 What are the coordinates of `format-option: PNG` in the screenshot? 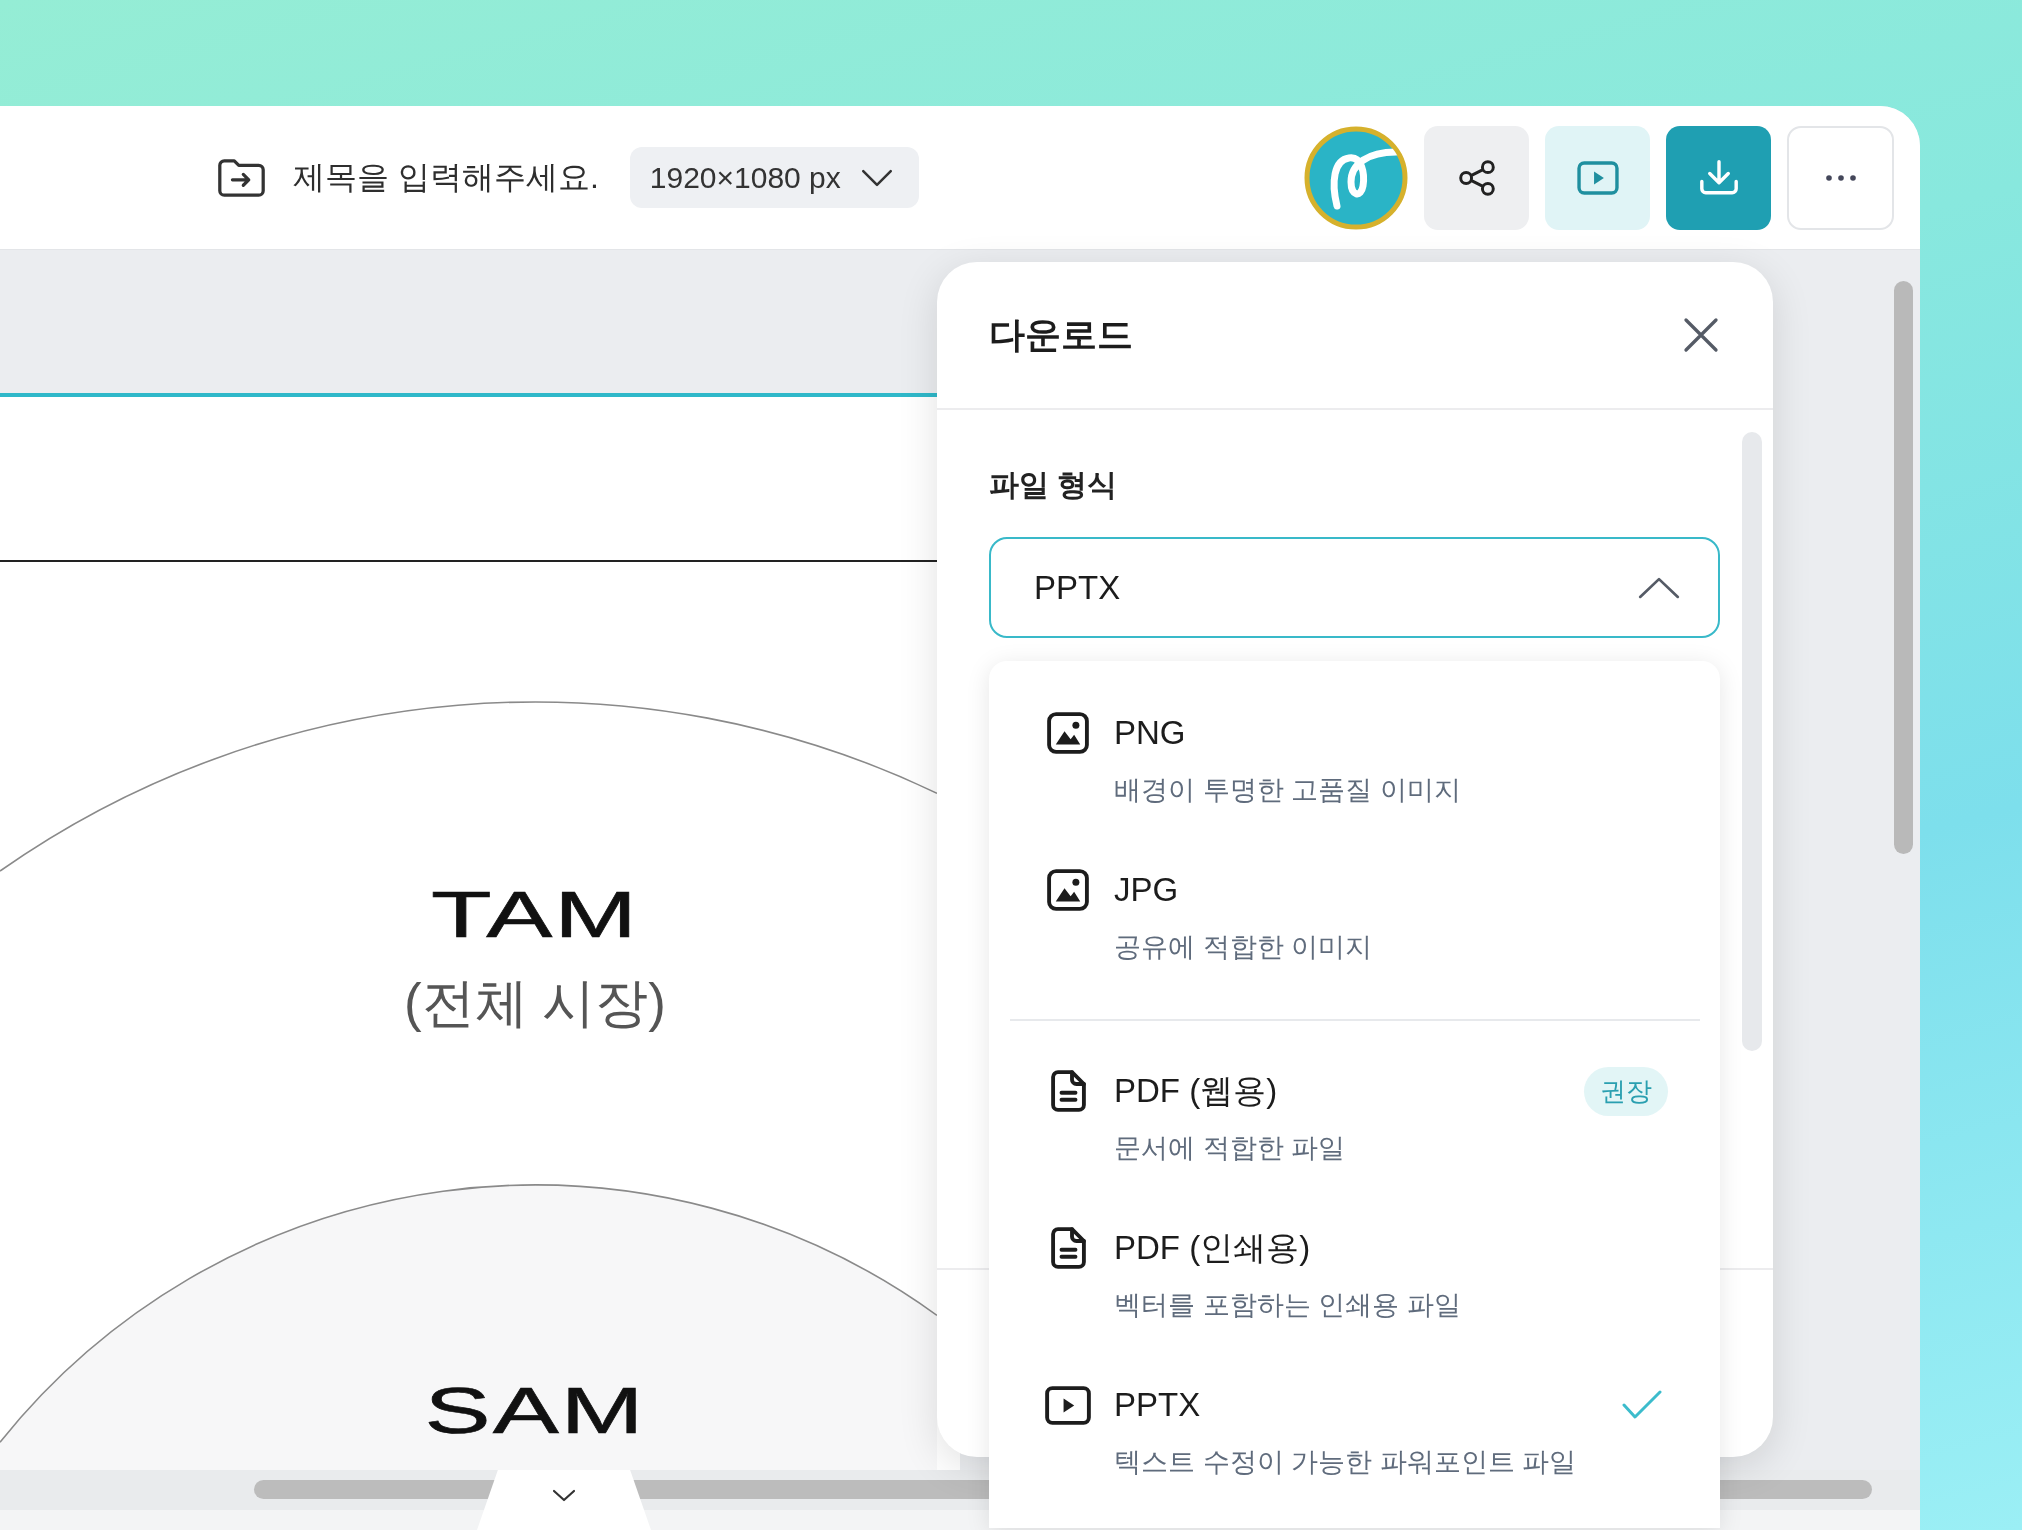 It's located at (1150, 733).